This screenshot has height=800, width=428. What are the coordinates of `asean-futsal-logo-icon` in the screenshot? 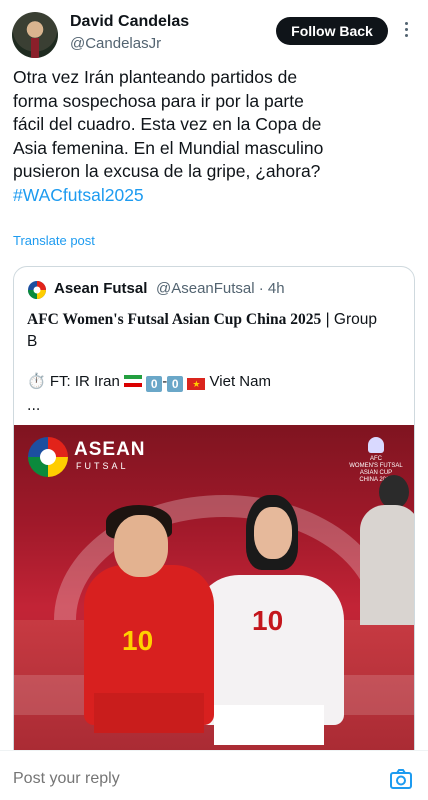 It's located at (37, 290).